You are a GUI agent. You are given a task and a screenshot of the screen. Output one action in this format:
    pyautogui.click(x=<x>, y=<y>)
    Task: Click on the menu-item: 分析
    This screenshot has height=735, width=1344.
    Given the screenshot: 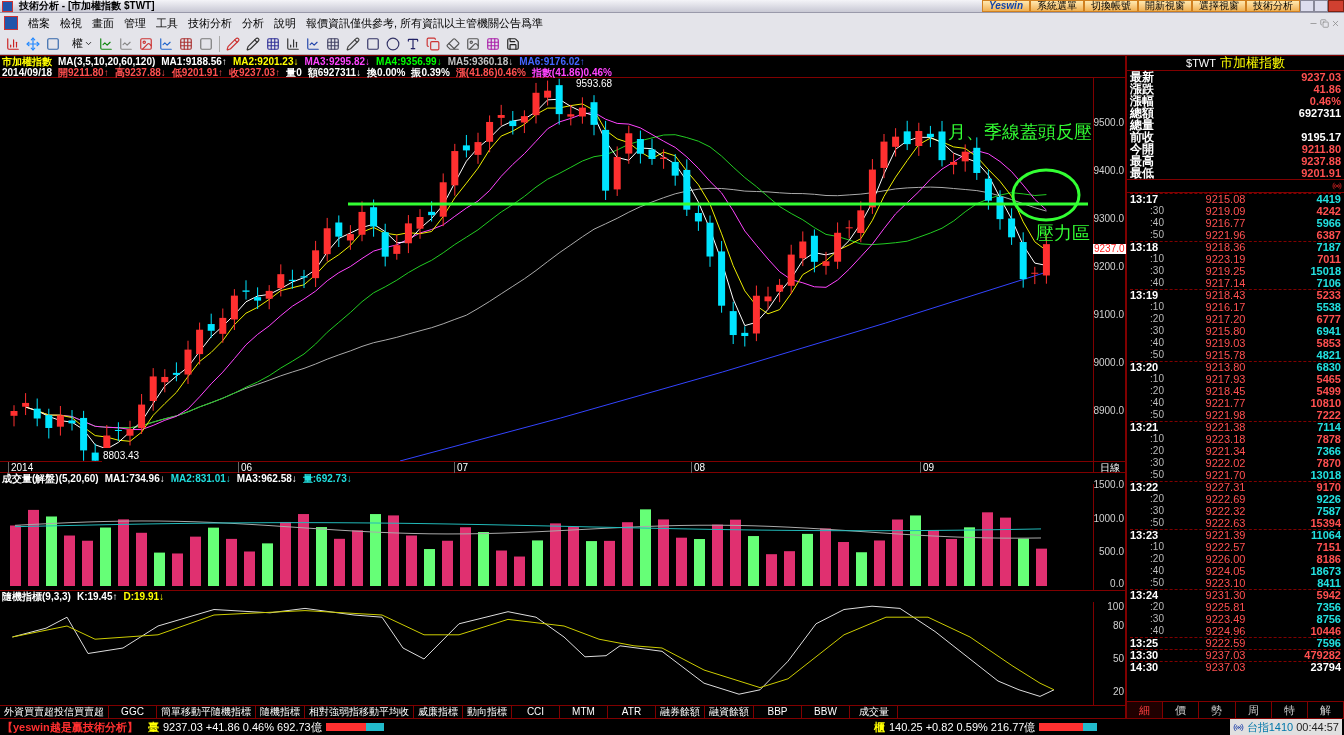 What is the action you would take?
    pyautogui.click(x=253, y=23)
    